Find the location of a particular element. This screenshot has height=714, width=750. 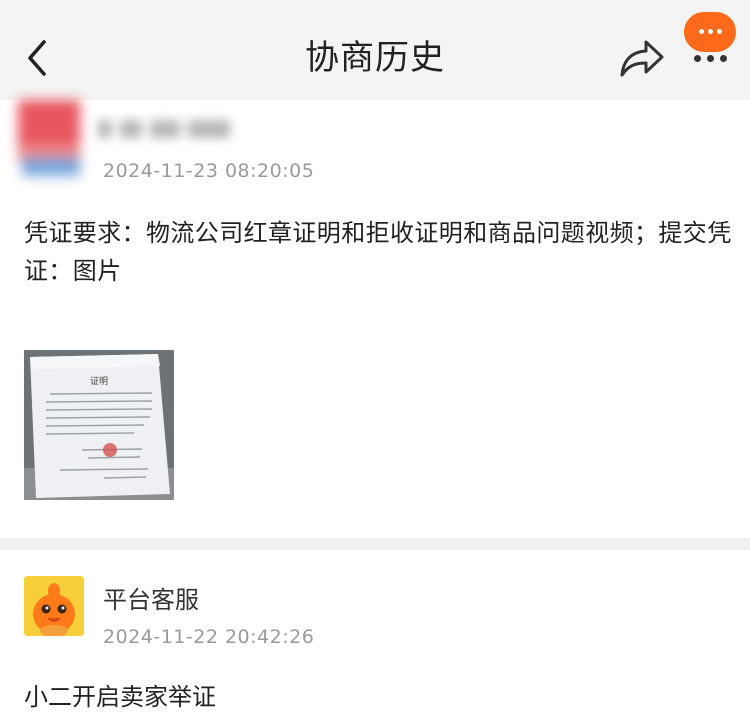

customer-service-avatar is located at coordinates (54, 606).